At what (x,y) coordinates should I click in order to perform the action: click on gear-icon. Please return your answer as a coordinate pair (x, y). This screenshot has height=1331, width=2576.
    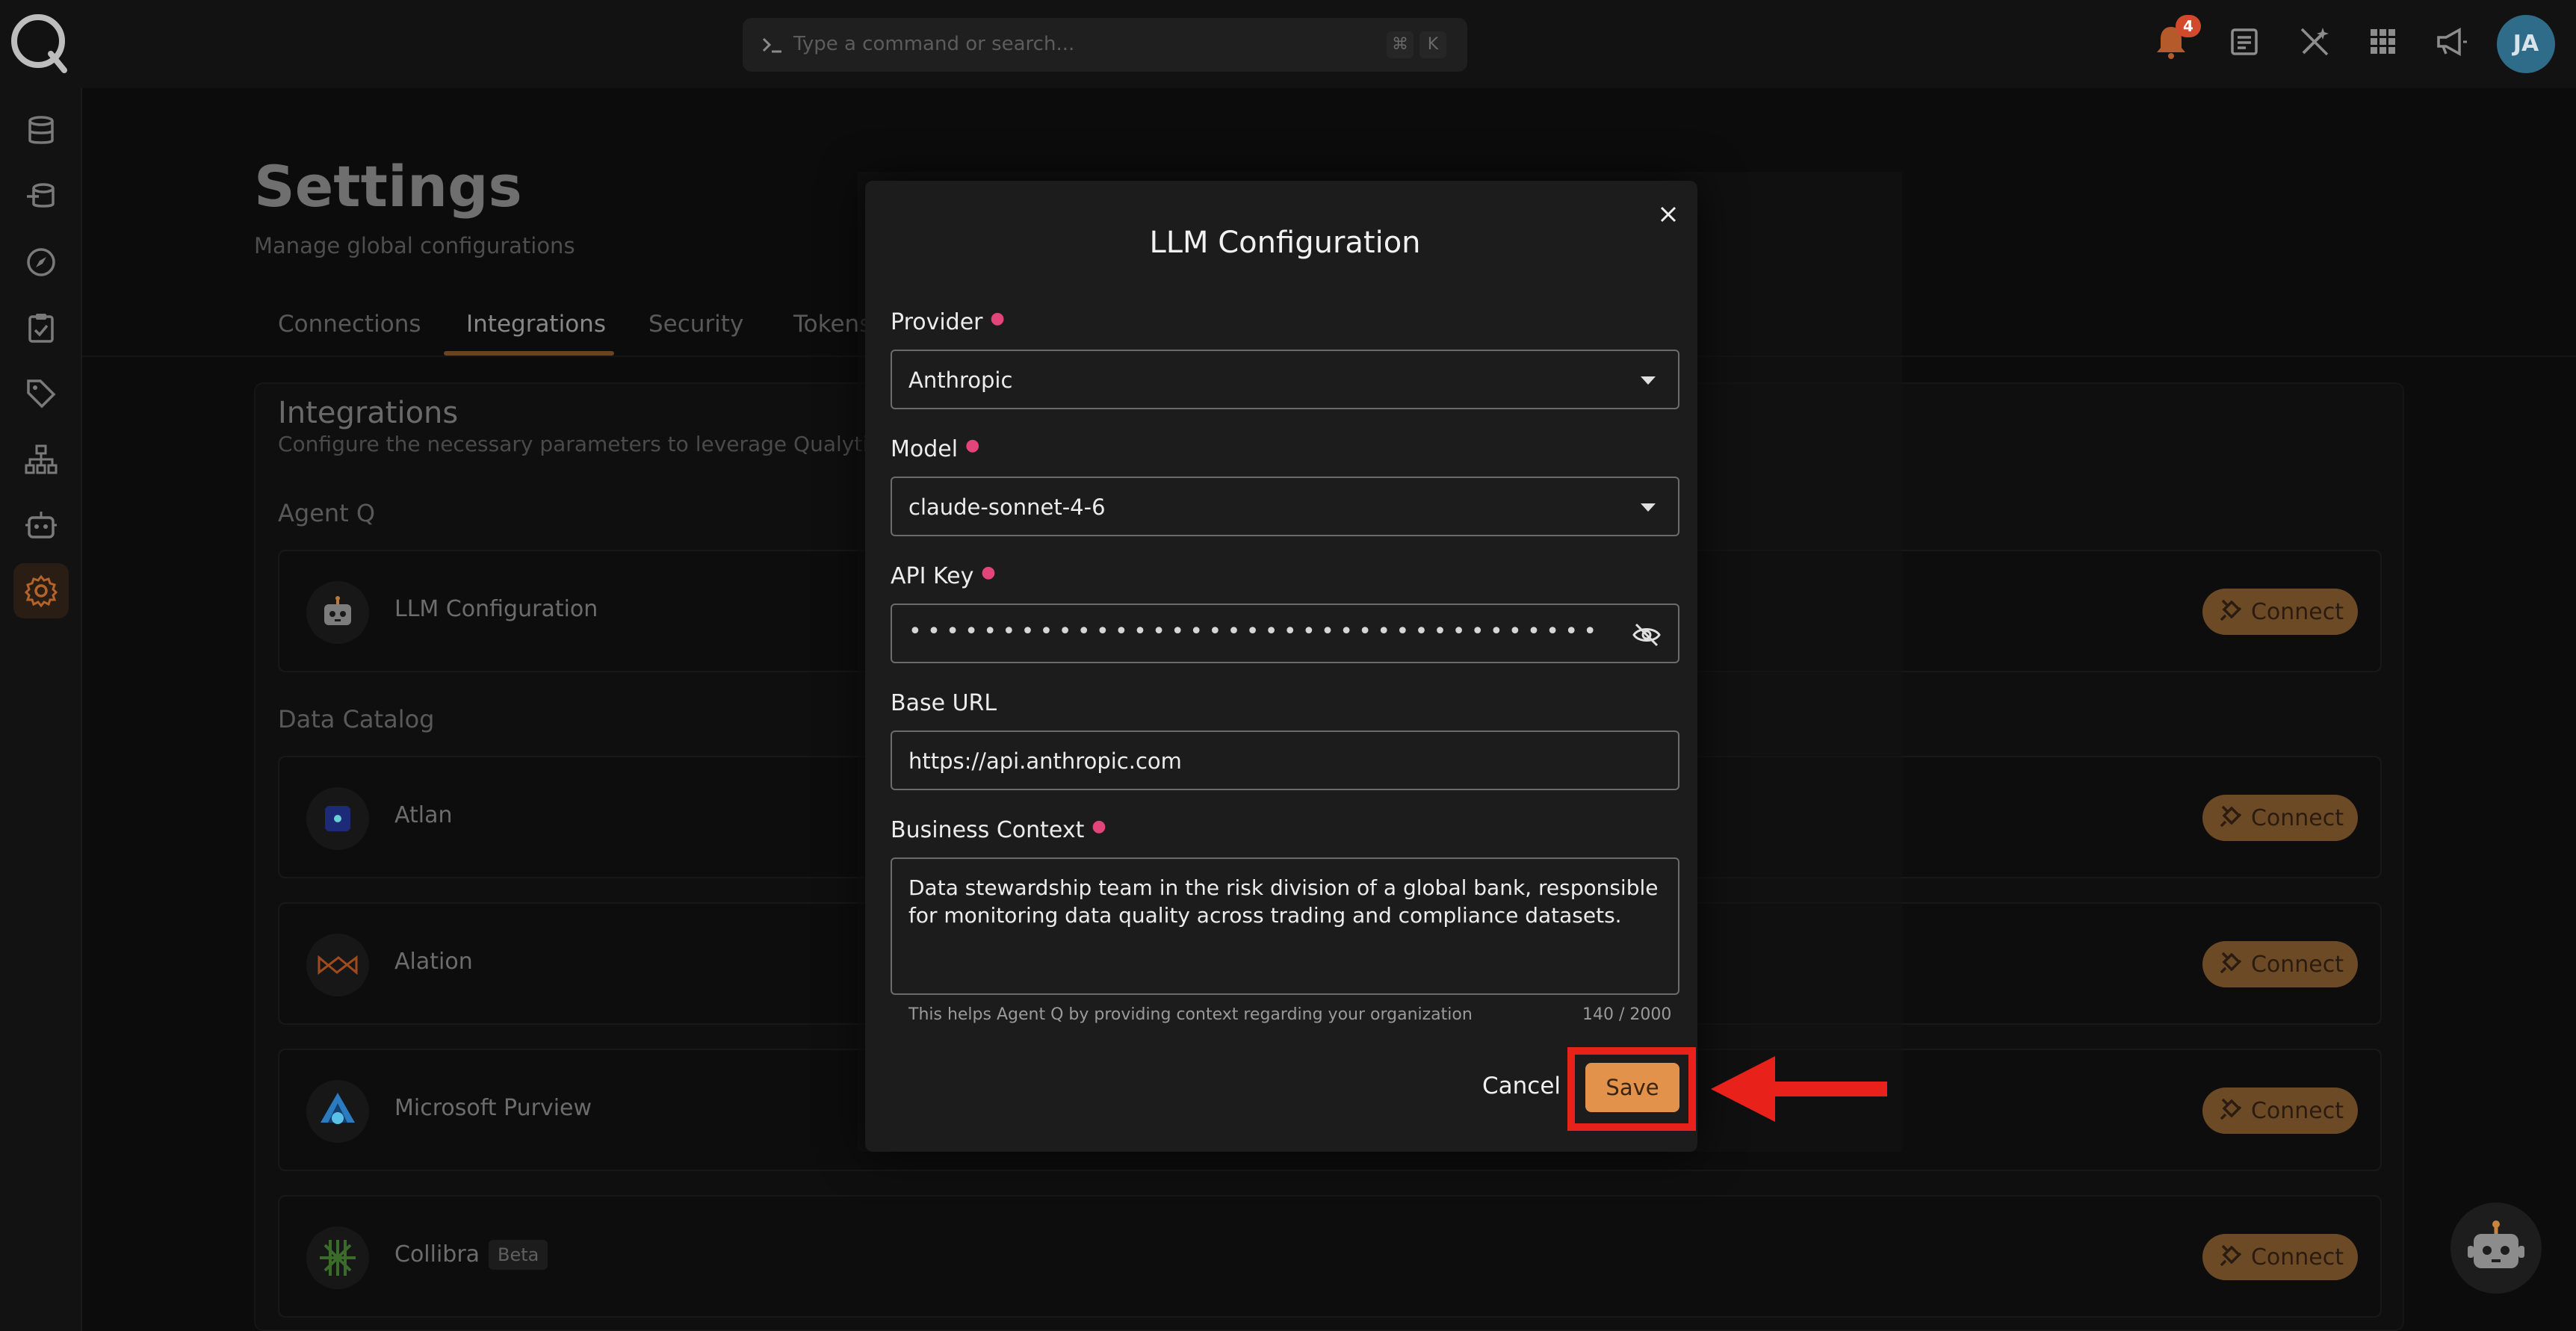
    Looking at the image, I should click on (41, 590).